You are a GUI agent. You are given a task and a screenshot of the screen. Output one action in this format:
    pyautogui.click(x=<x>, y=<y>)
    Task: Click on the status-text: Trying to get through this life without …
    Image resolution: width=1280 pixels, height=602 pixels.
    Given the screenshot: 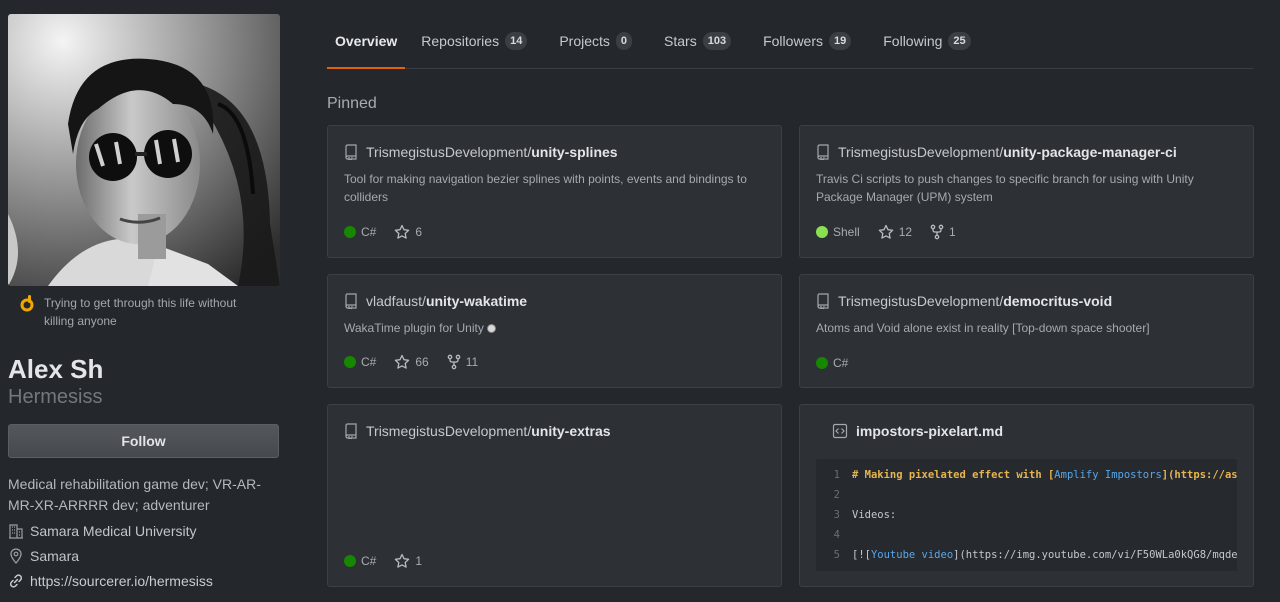 What is the action you would take?
    pyautogui.click(x=140, y=312)
    